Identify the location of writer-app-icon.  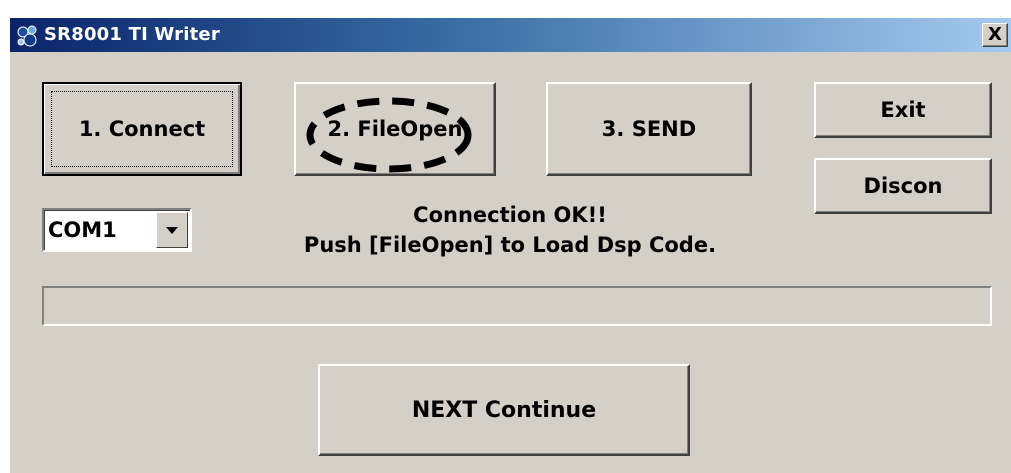
(27, 36).